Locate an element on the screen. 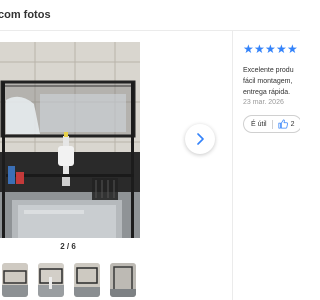  thumbs-up-icon is located at coordinates (283, 124).